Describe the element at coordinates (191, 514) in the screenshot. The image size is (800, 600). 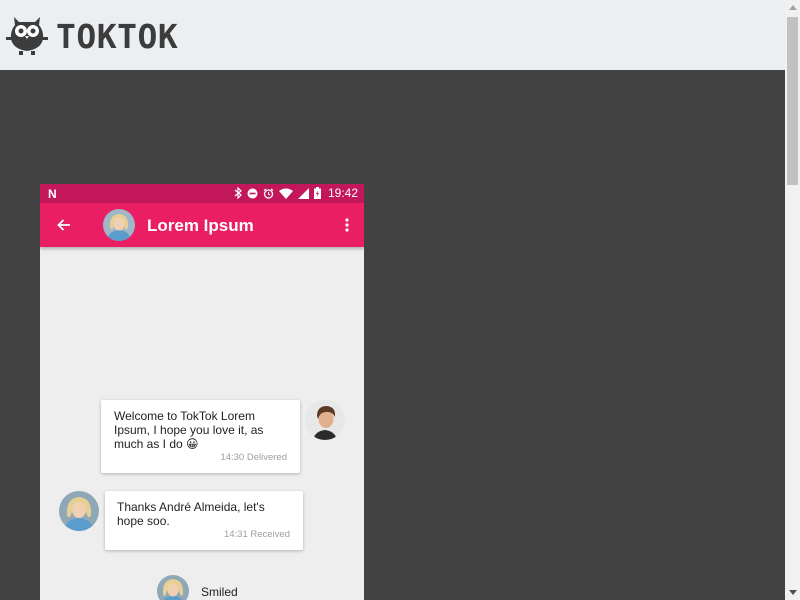
I see `message-text: Thanks André Almeida, let's hope soo.` at that location.